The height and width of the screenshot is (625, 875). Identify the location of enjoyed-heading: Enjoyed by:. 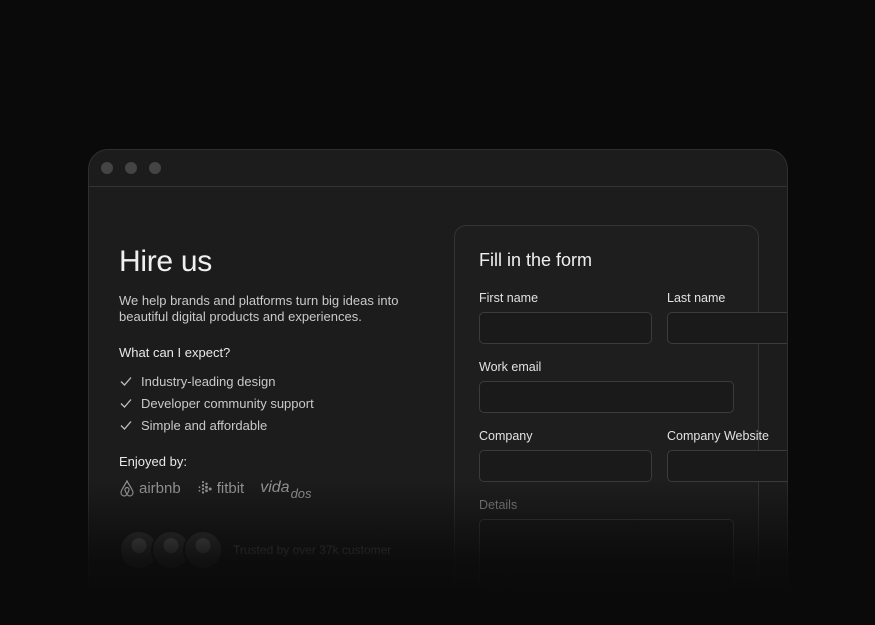
(153, 461).